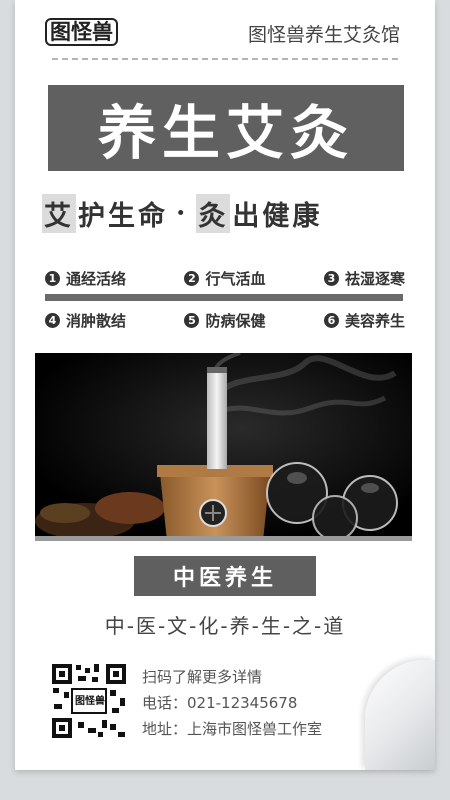 This screenshot has width=450, height=800. I want to click on slogan-text-2: 出健康, so click(277, 216).